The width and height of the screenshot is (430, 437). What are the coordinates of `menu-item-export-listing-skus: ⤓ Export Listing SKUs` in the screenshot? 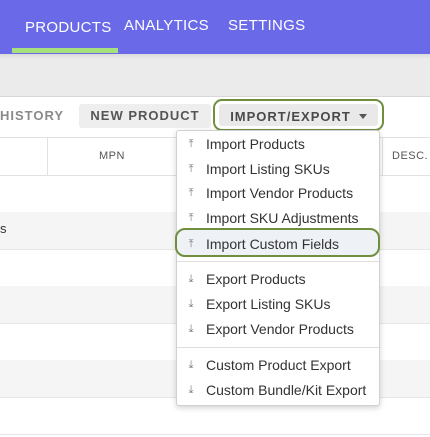 It's located at (278, 304).